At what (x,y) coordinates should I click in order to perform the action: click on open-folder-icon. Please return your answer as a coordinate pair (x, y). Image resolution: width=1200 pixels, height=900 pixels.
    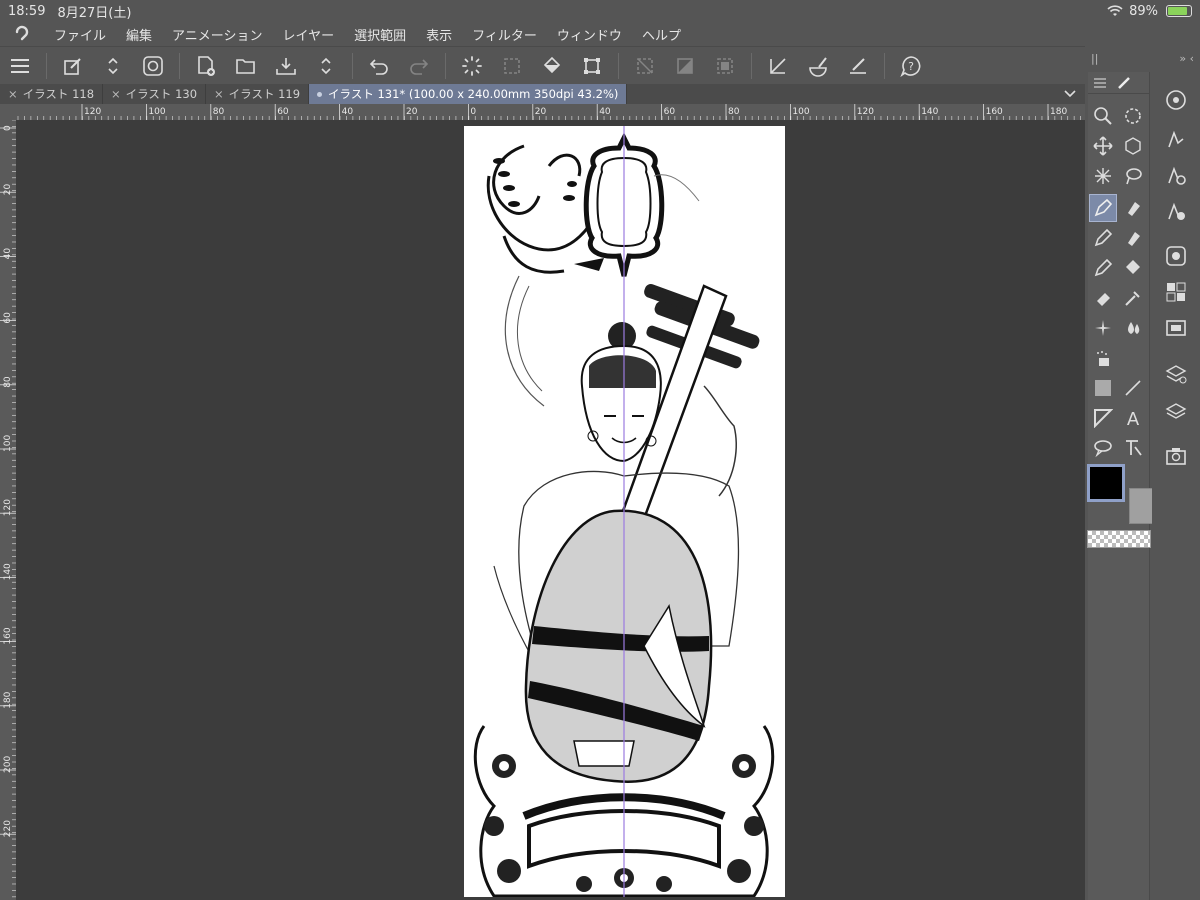
    Looking at the image, I should click on (246, 66).